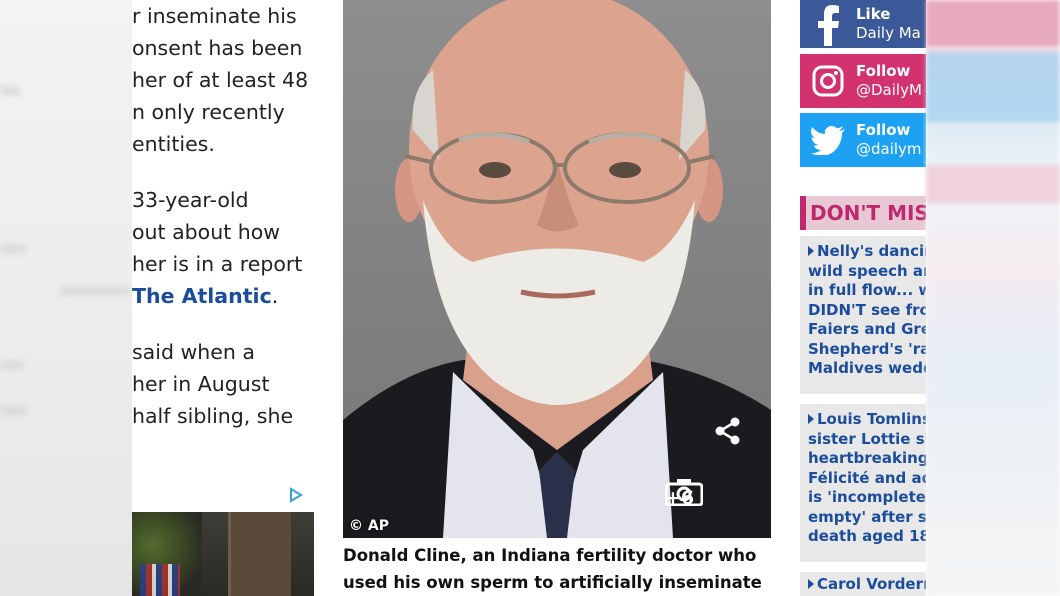 The height and width of the screenshot is (596, 1060). Describe the element at coordinates (883, 71) in the screenshot. I see `instagram-action: Follow` at that location.